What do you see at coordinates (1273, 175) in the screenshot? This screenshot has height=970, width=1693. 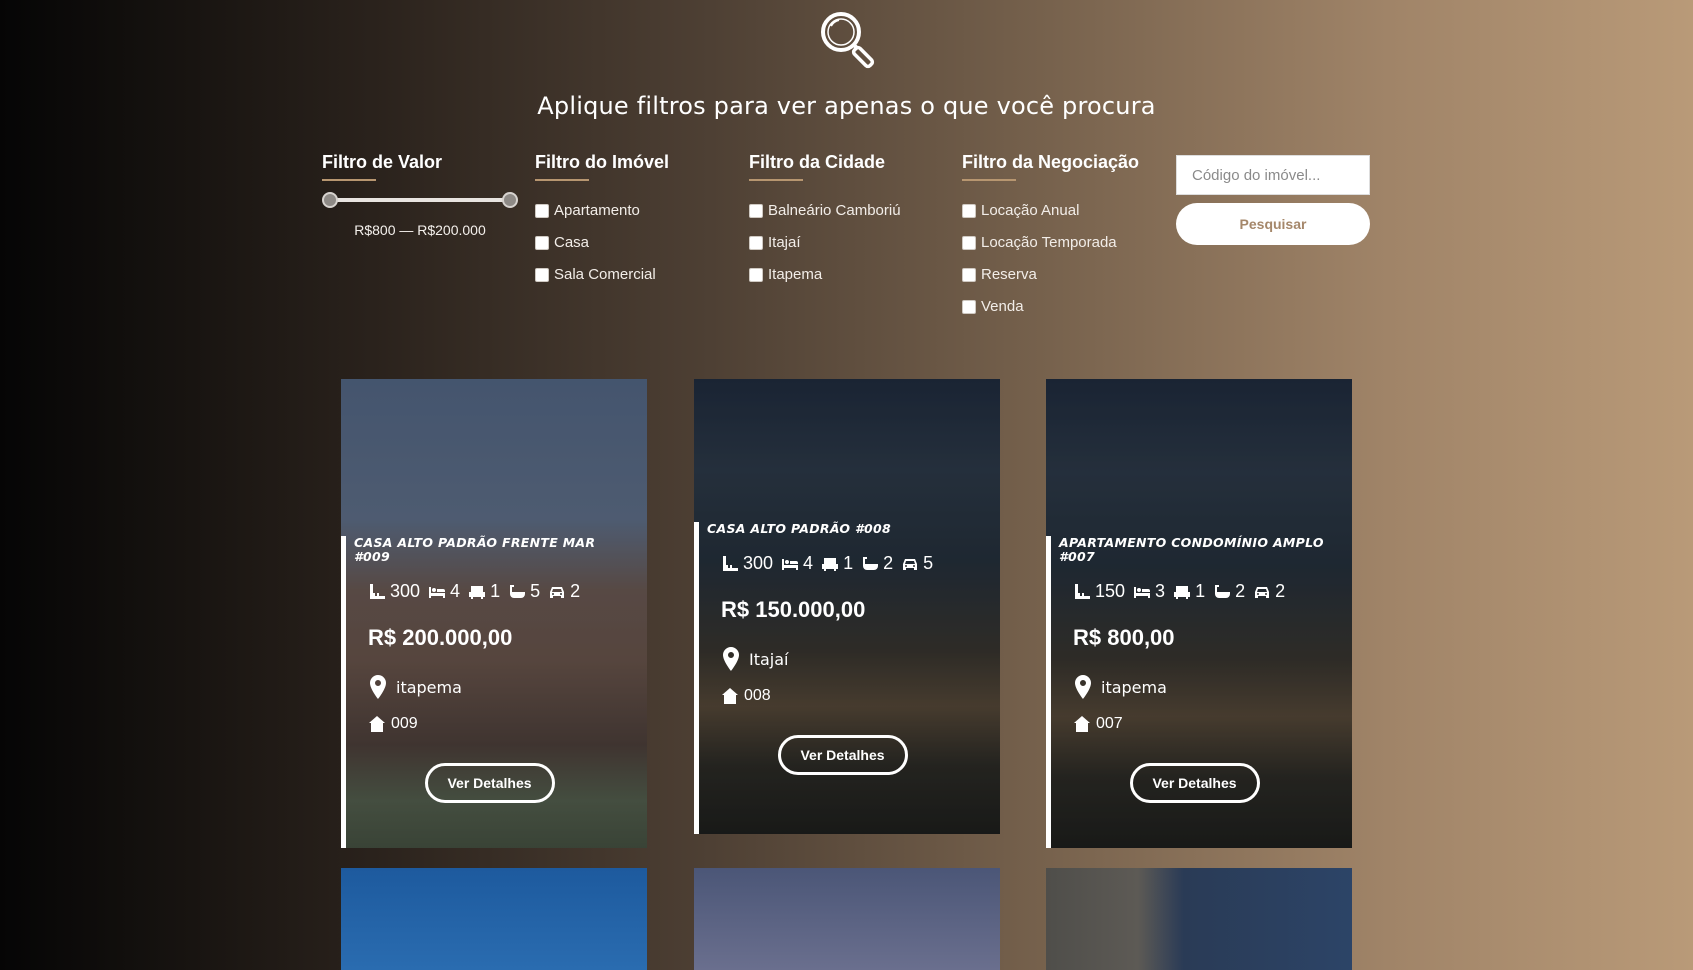 I see `property-code-input` at bounding box center [1273, 175].